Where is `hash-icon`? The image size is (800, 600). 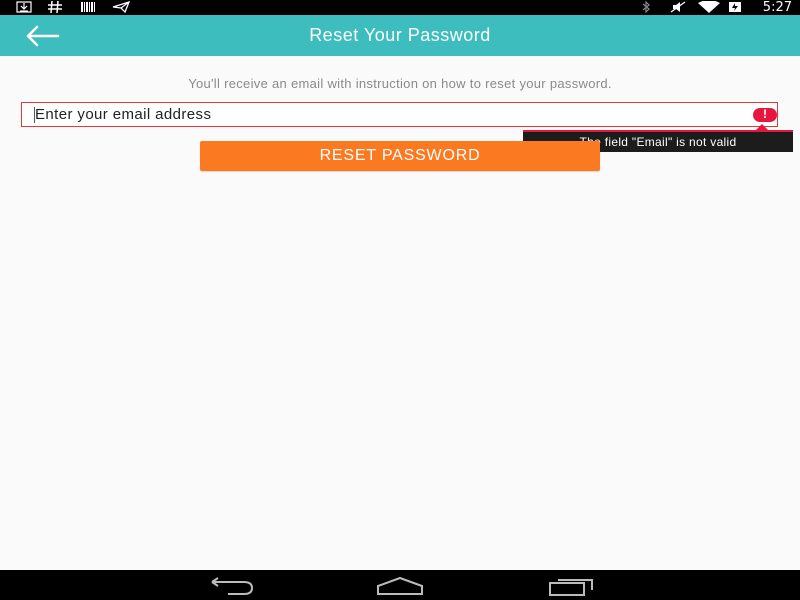 hash-icon is located at coordinates (55, 7).